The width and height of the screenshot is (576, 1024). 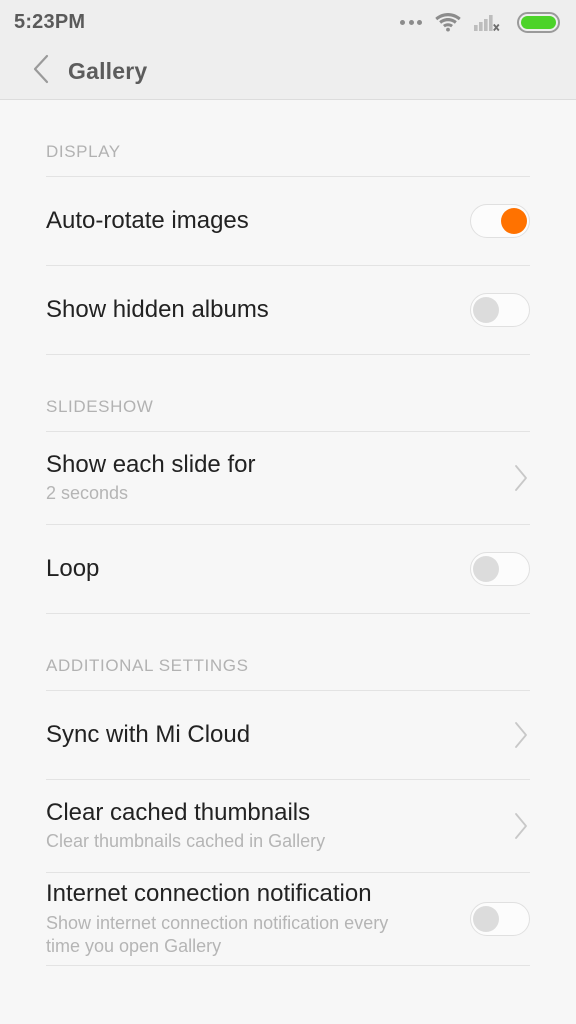 What do you see at coordinates (178, 812) in the screenshot?
I see `row-title: Clear cached thumbnails` at bounding box center [178, 812].